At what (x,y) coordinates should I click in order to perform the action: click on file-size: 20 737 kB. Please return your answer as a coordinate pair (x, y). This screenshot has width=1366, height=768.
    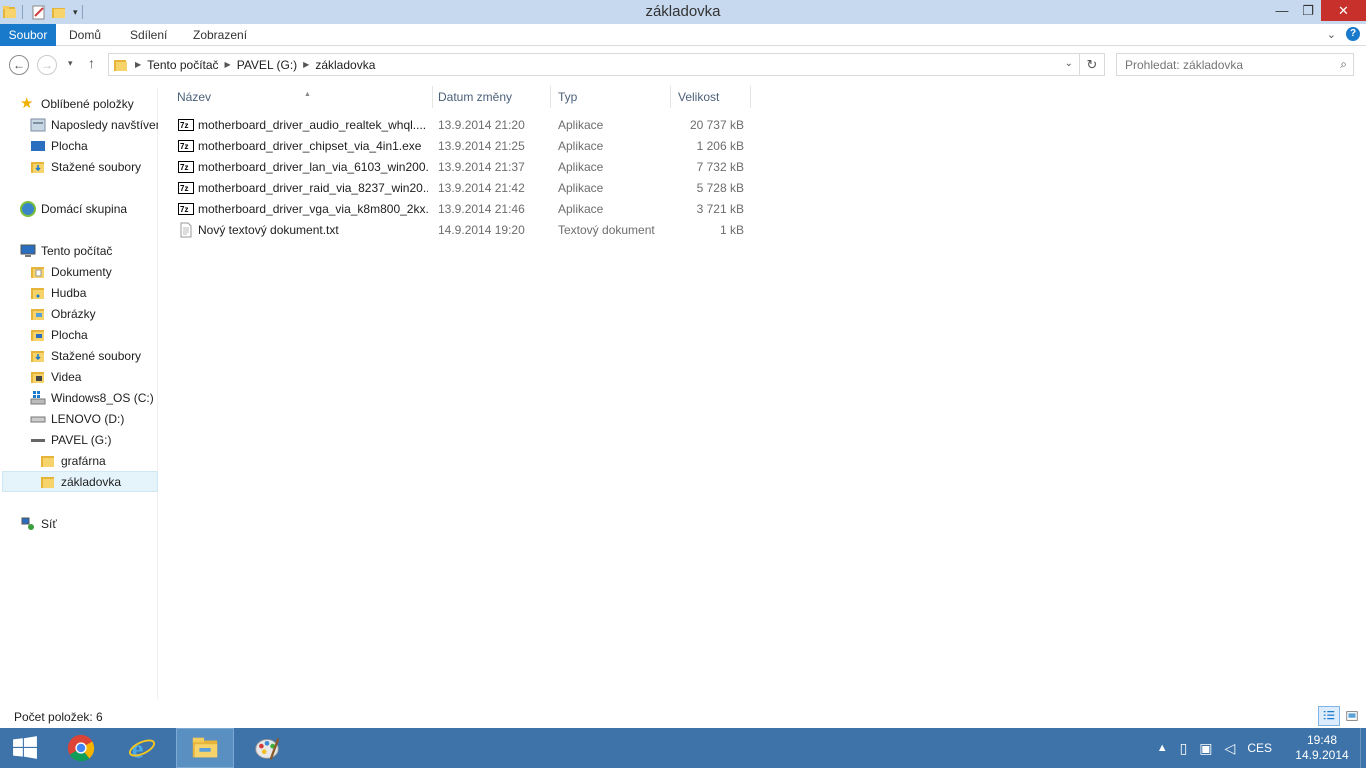
    Looking at the image, I should click on (716, 125).